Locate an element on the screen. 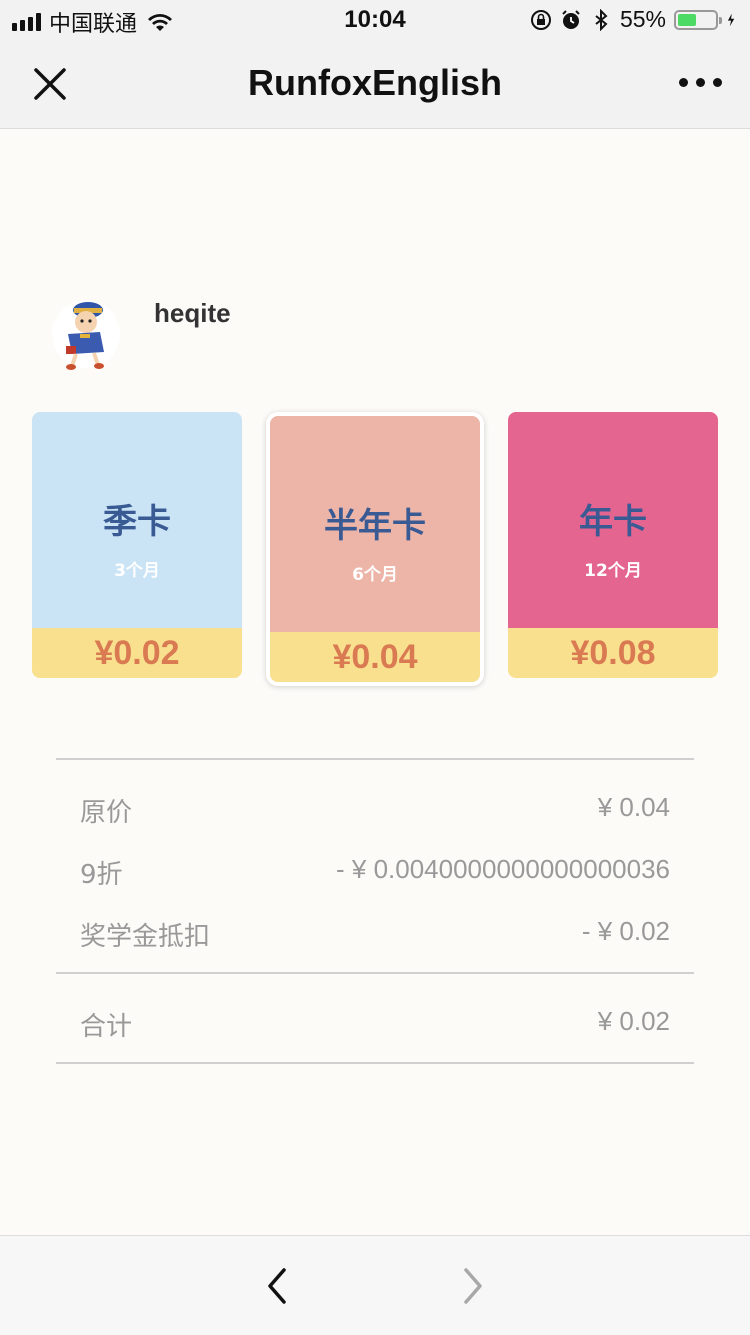 This screenshot has height=1335, width=750. card-price: ¥0.04 is located at coordinates (375, 657).